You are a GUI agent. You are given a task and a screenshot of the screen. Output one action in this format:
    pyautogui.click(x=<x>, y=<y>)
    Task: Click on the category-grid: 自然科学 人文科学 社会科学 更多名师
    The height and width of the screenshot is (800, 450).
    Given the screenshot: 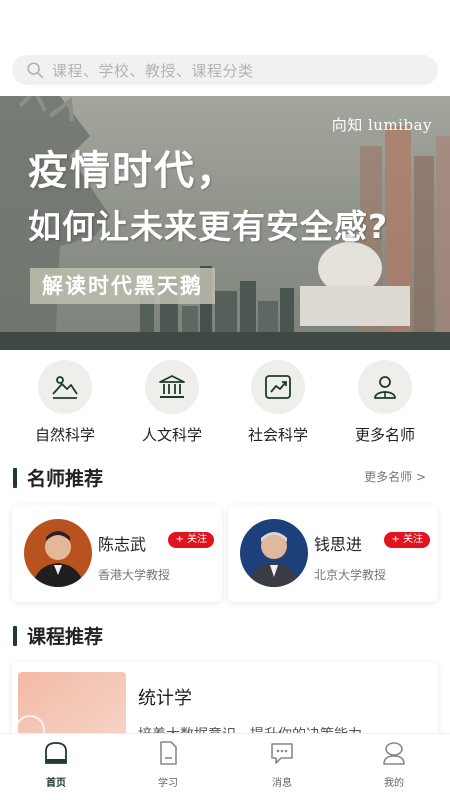 What is the action you would take?
    pyautogui.click(x=225, y=404)
    